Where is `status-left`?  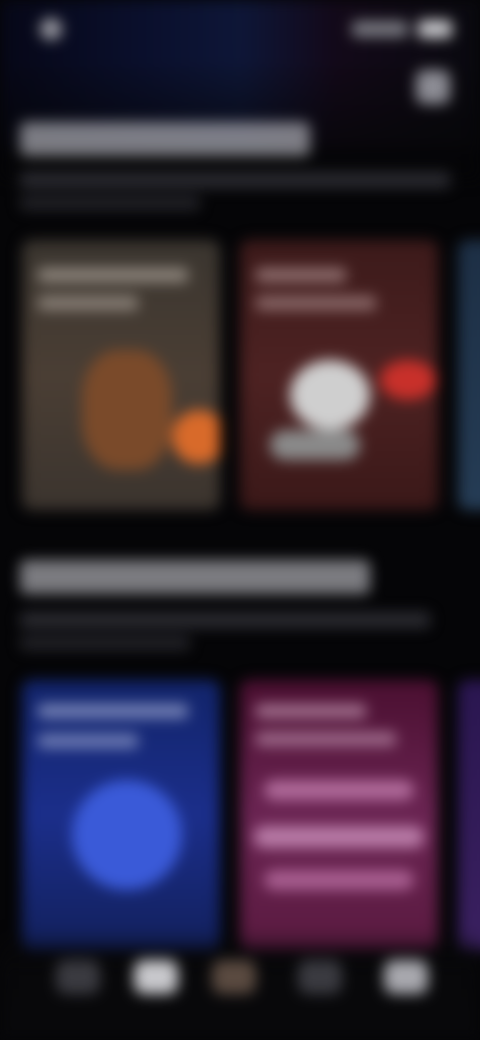
status-left is located at coordinates (57, 29).